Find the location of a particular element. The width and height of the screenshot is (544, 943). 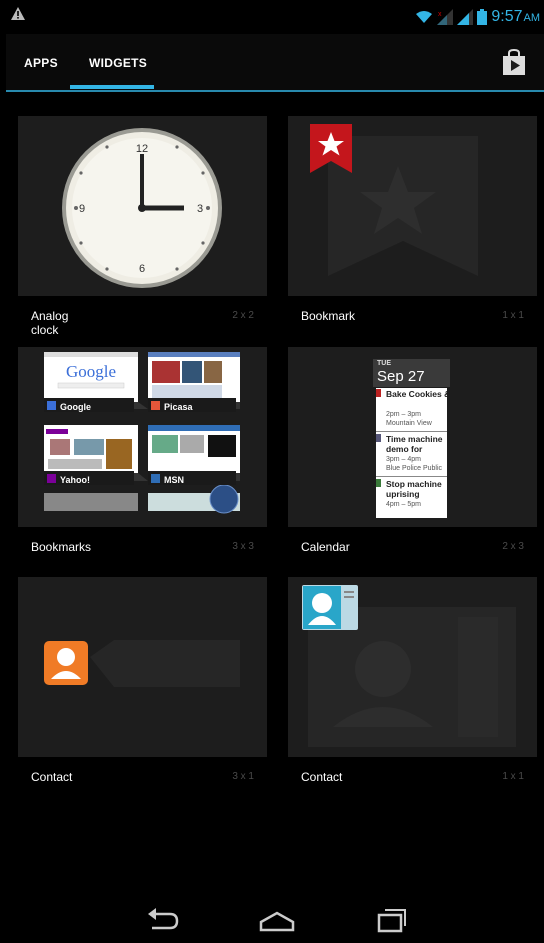

widget-analog-clock: 12 3 6 9 is located at coordinates (142, 206).